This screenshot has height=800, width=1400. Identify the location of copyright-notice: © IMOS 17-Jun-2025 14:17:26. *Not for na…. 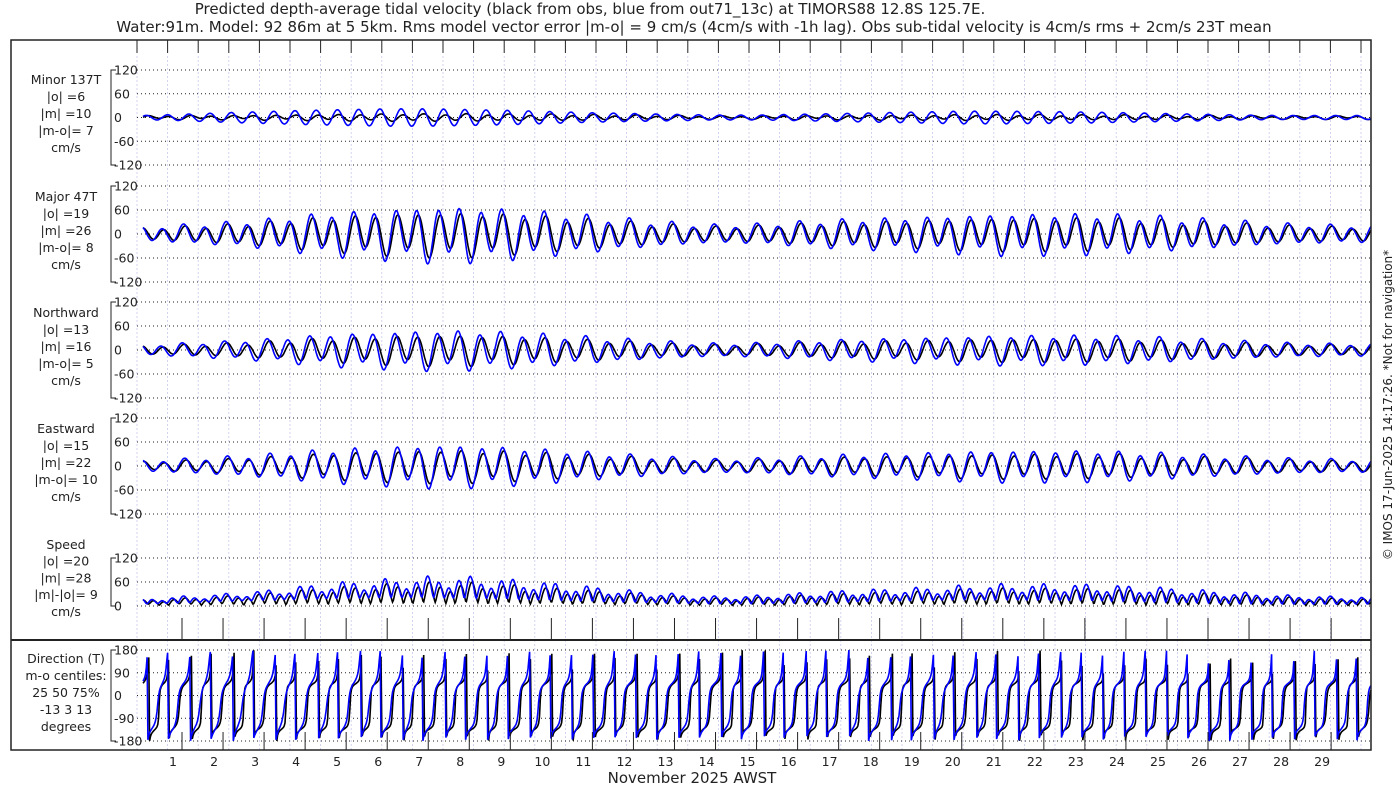
(1388, 405).